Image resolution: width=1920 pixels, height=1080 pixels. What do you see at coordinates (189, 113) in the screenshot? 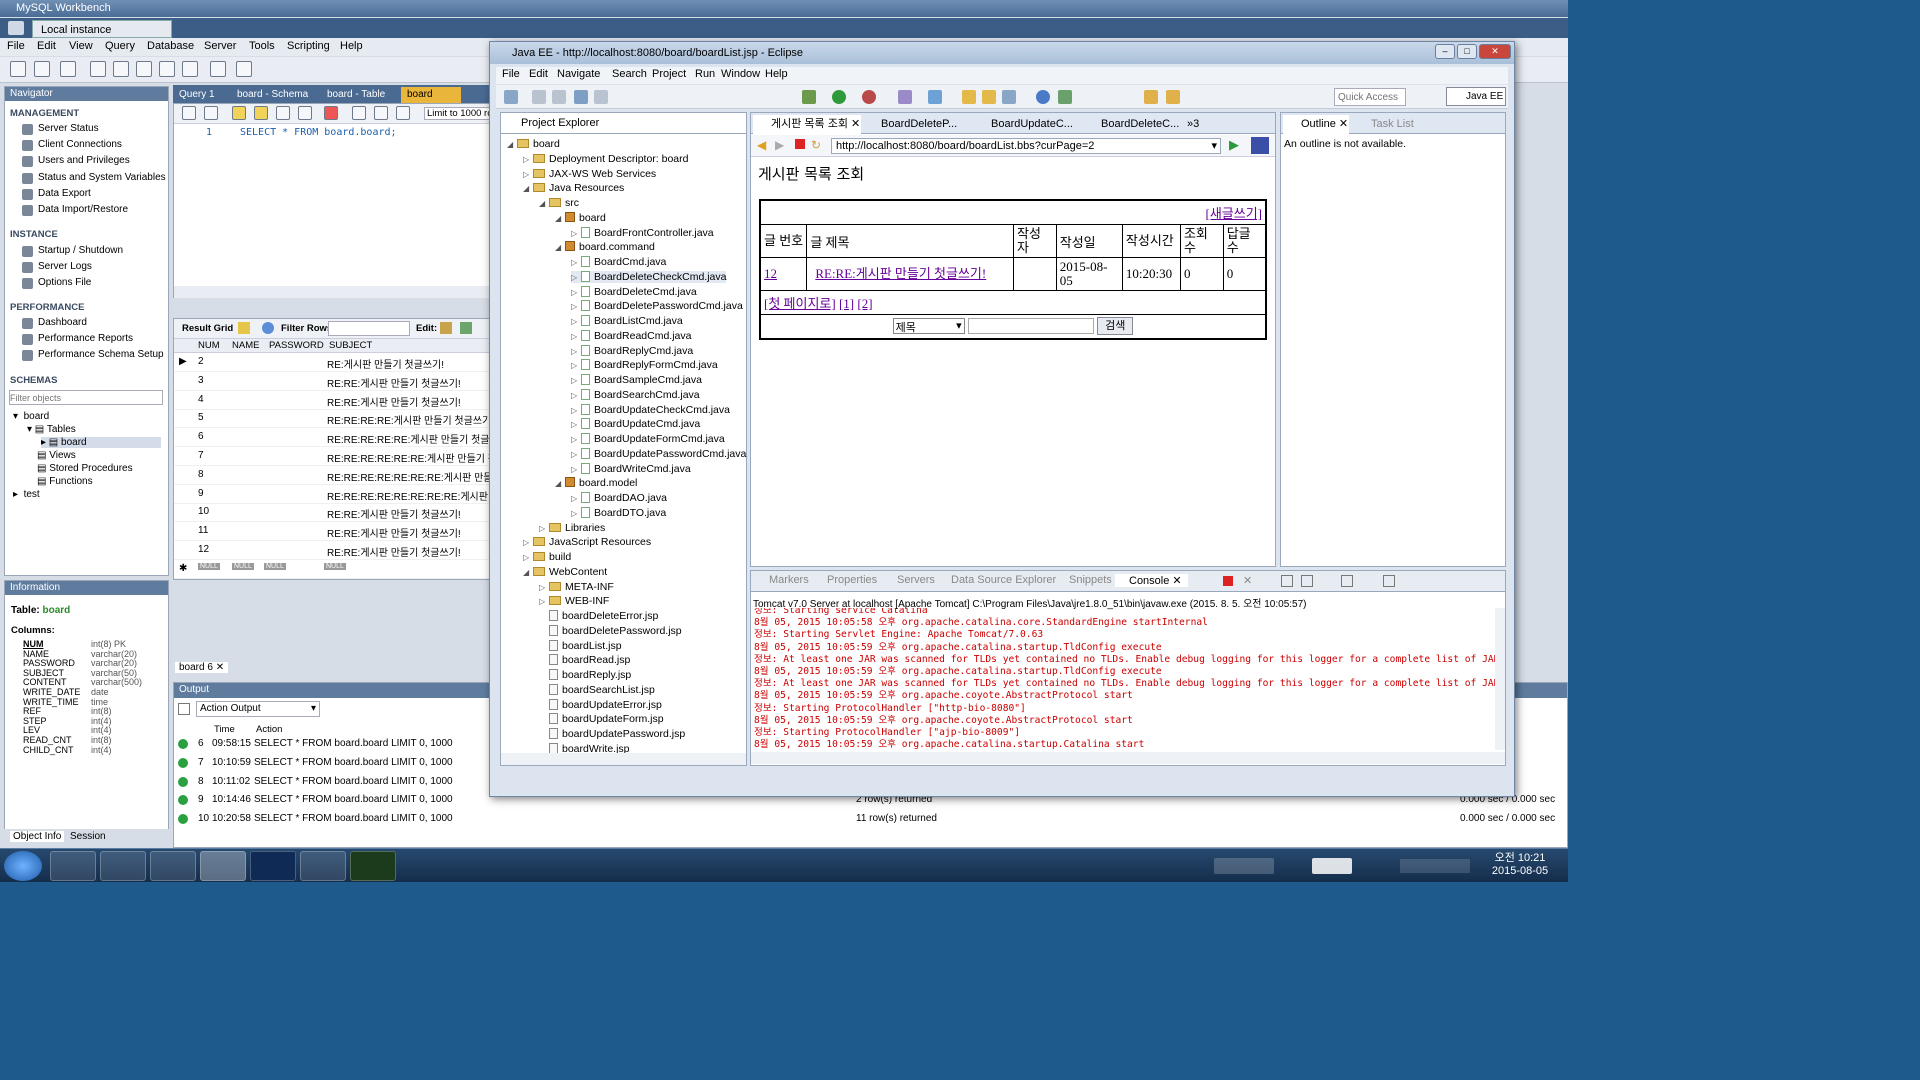
I see `open-file-icon` at bounding box center [189, 113].